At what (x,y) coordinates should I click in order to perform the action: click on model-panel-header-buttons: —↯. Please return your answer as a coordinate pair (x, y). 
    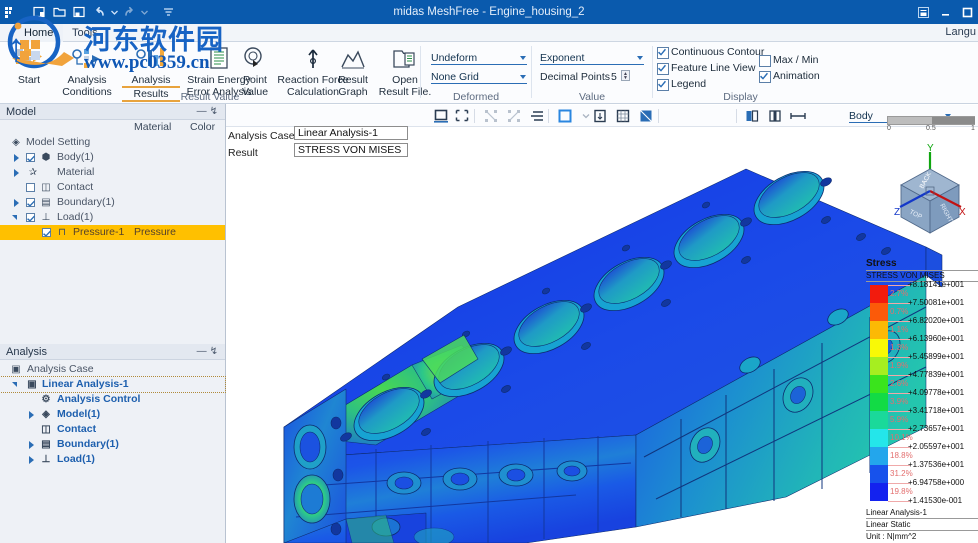
    Looking at the image, I should click on (209, 112).